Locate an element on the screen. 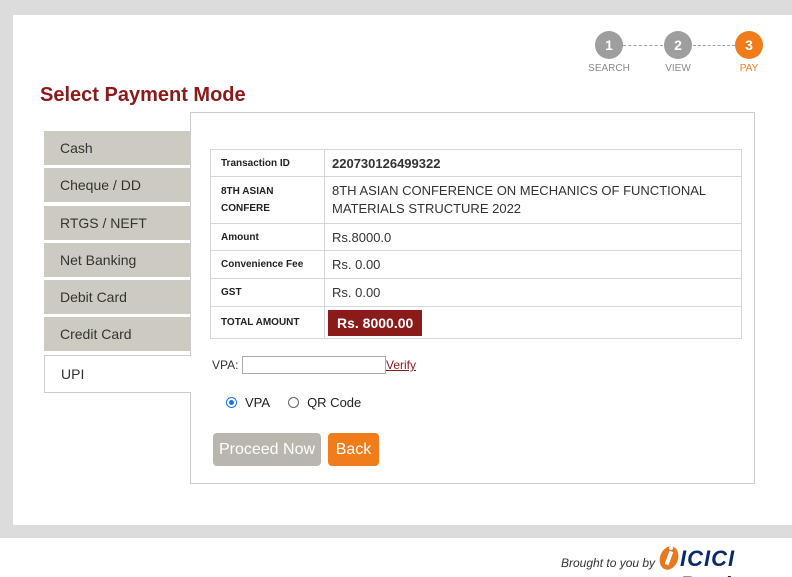  total-amount-cell: Rs. 8000.00 is located at coordinates (533, 322).